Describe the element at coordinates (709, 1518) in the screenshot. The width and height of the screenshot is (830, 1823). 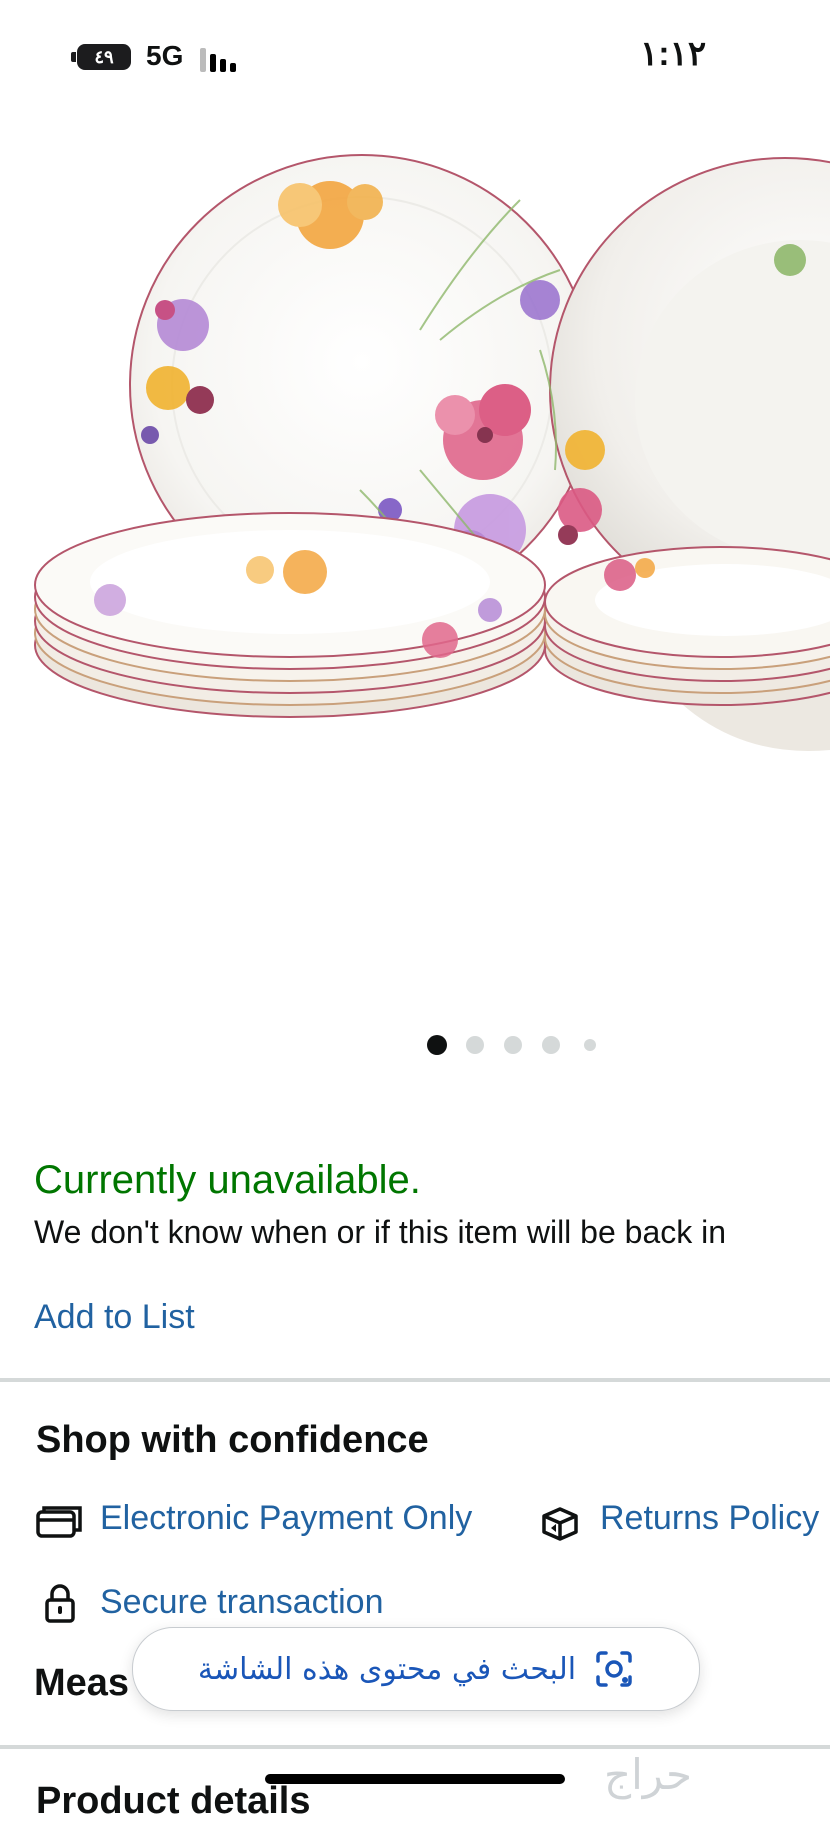
I see `returns-policy-link: Returns Policy` at that location.